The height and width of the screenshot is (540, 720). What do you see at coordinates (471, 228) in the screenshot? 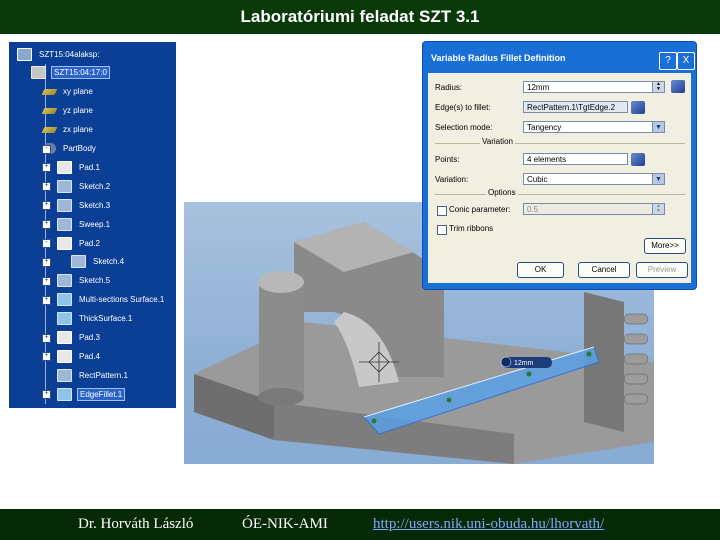
I see `trim-ribbons-label: Trim ribbons` at bounding box center [471, 228].